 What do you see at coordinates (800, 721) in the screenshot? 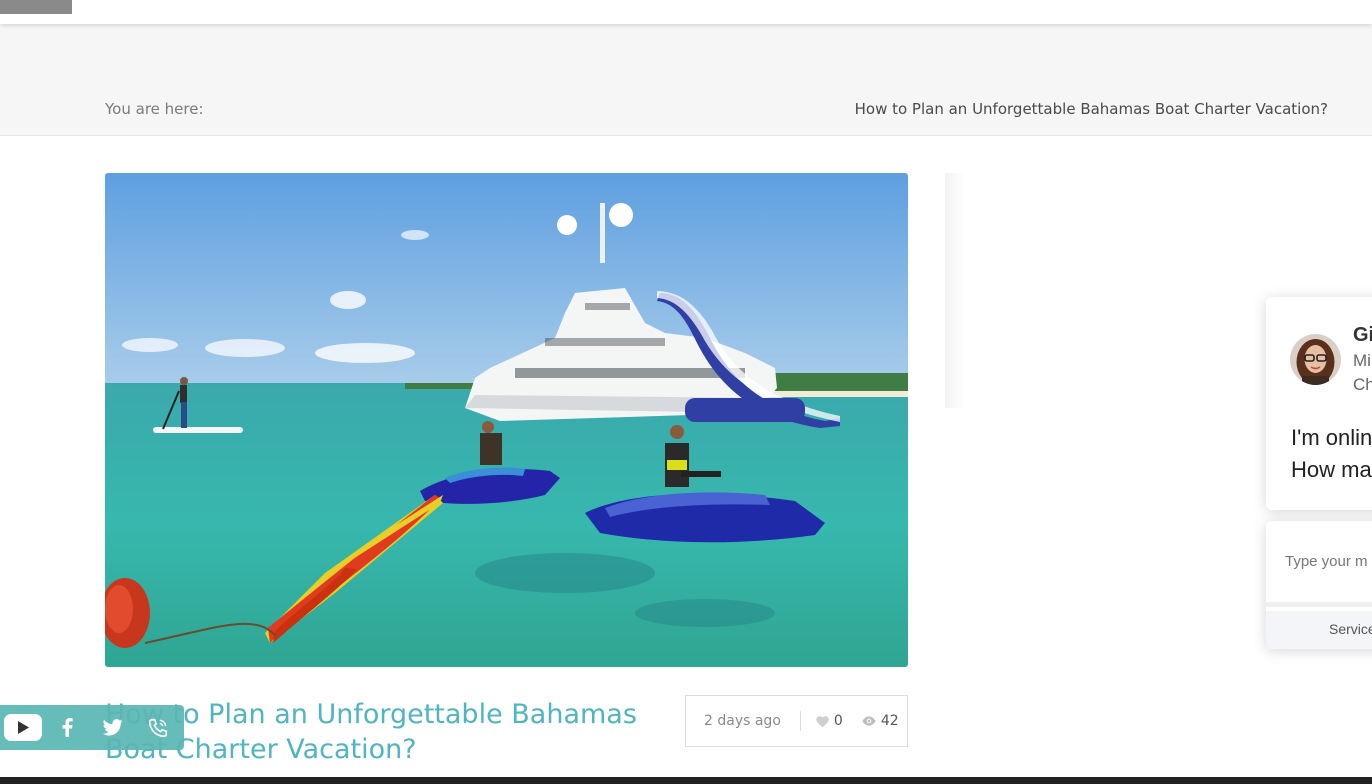
I see `meta-divider` at bounding box center [800, 721].